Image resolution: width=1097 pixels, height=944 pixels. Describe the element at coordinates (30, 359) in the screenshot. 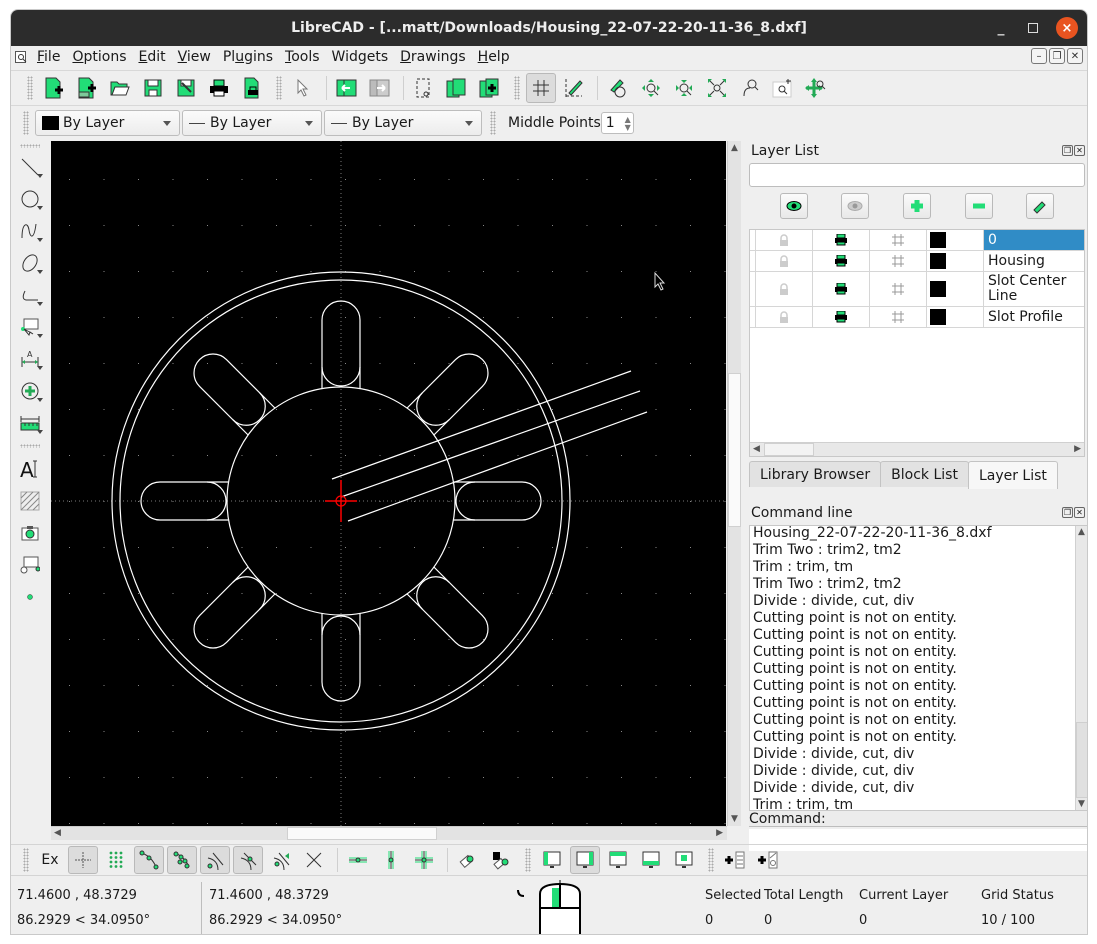

I see `dimension-tool-button: A` at that location.